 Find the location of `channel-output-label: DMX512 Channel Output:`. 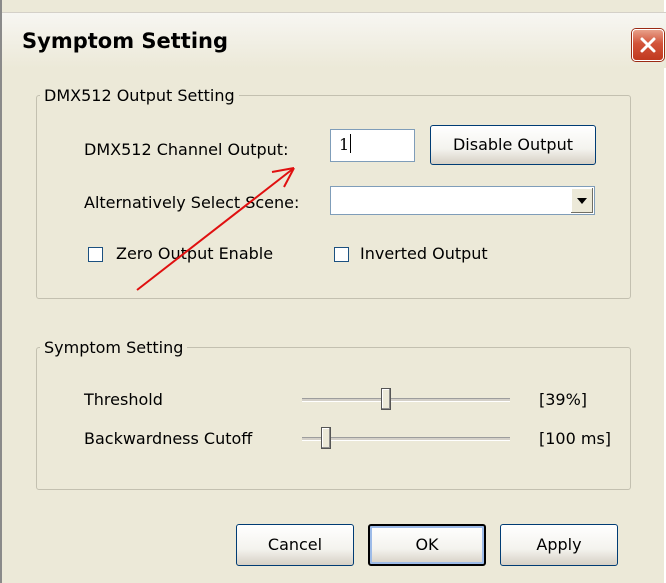

channel-output-label: DMX512 Channel Output: is located at coordinates (186, 149).